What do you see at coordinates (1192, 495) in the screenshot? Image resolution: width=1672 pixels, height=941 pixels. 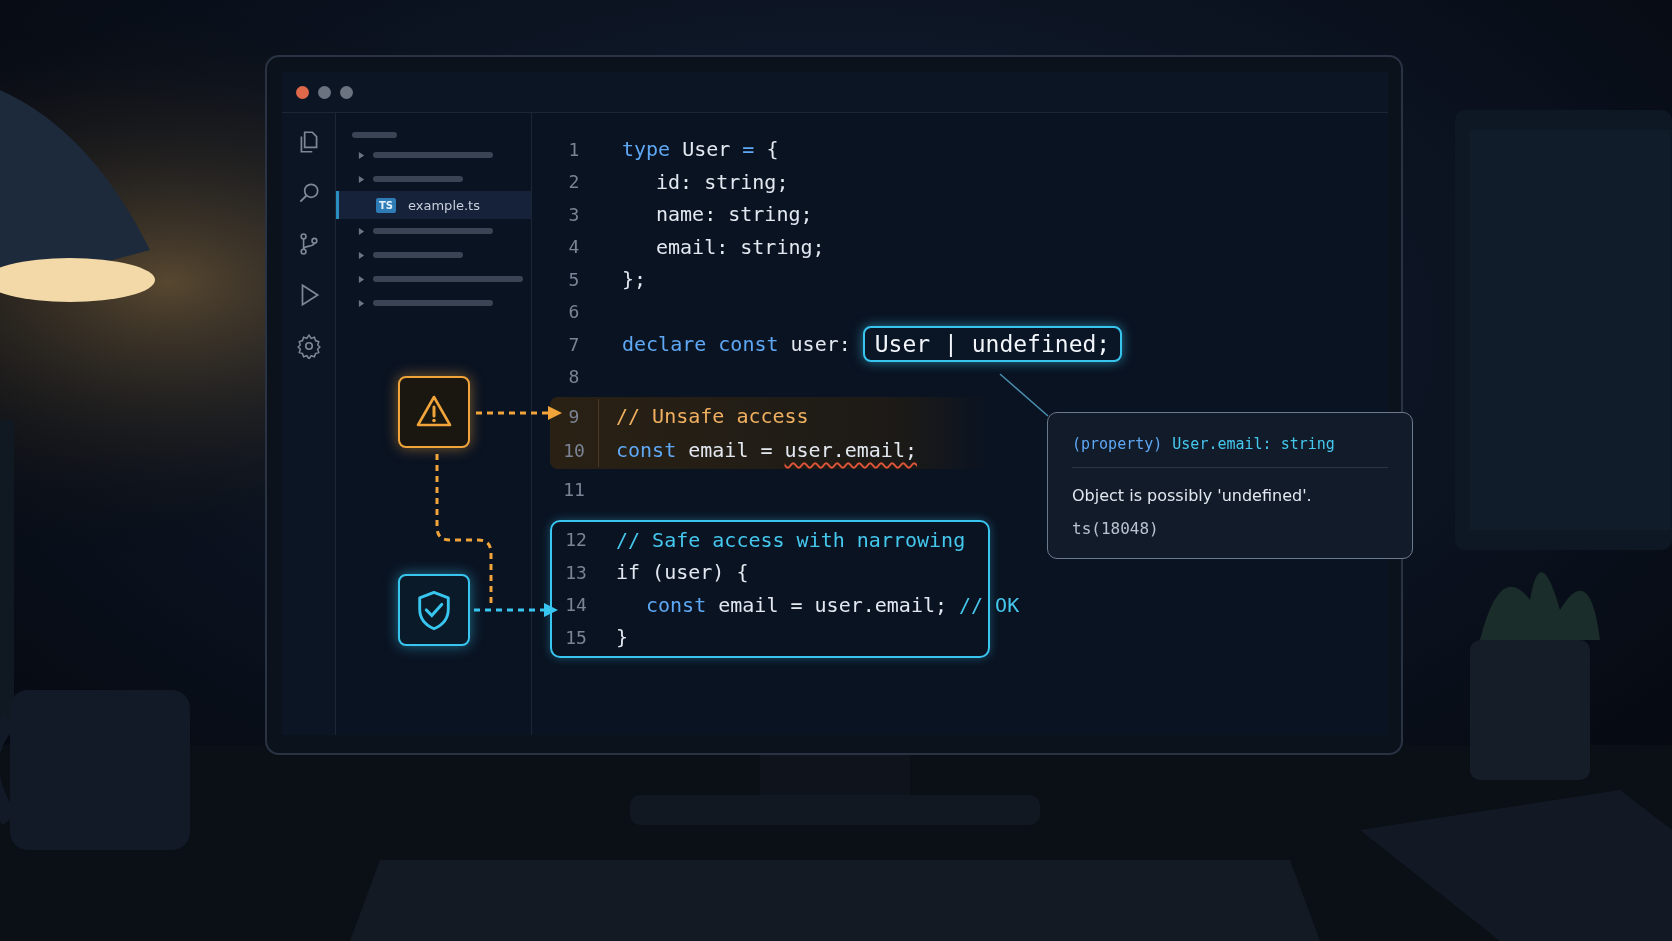 I see `error-message: Object is possibly 'undefined'.` at bounding box center [1192, 495].